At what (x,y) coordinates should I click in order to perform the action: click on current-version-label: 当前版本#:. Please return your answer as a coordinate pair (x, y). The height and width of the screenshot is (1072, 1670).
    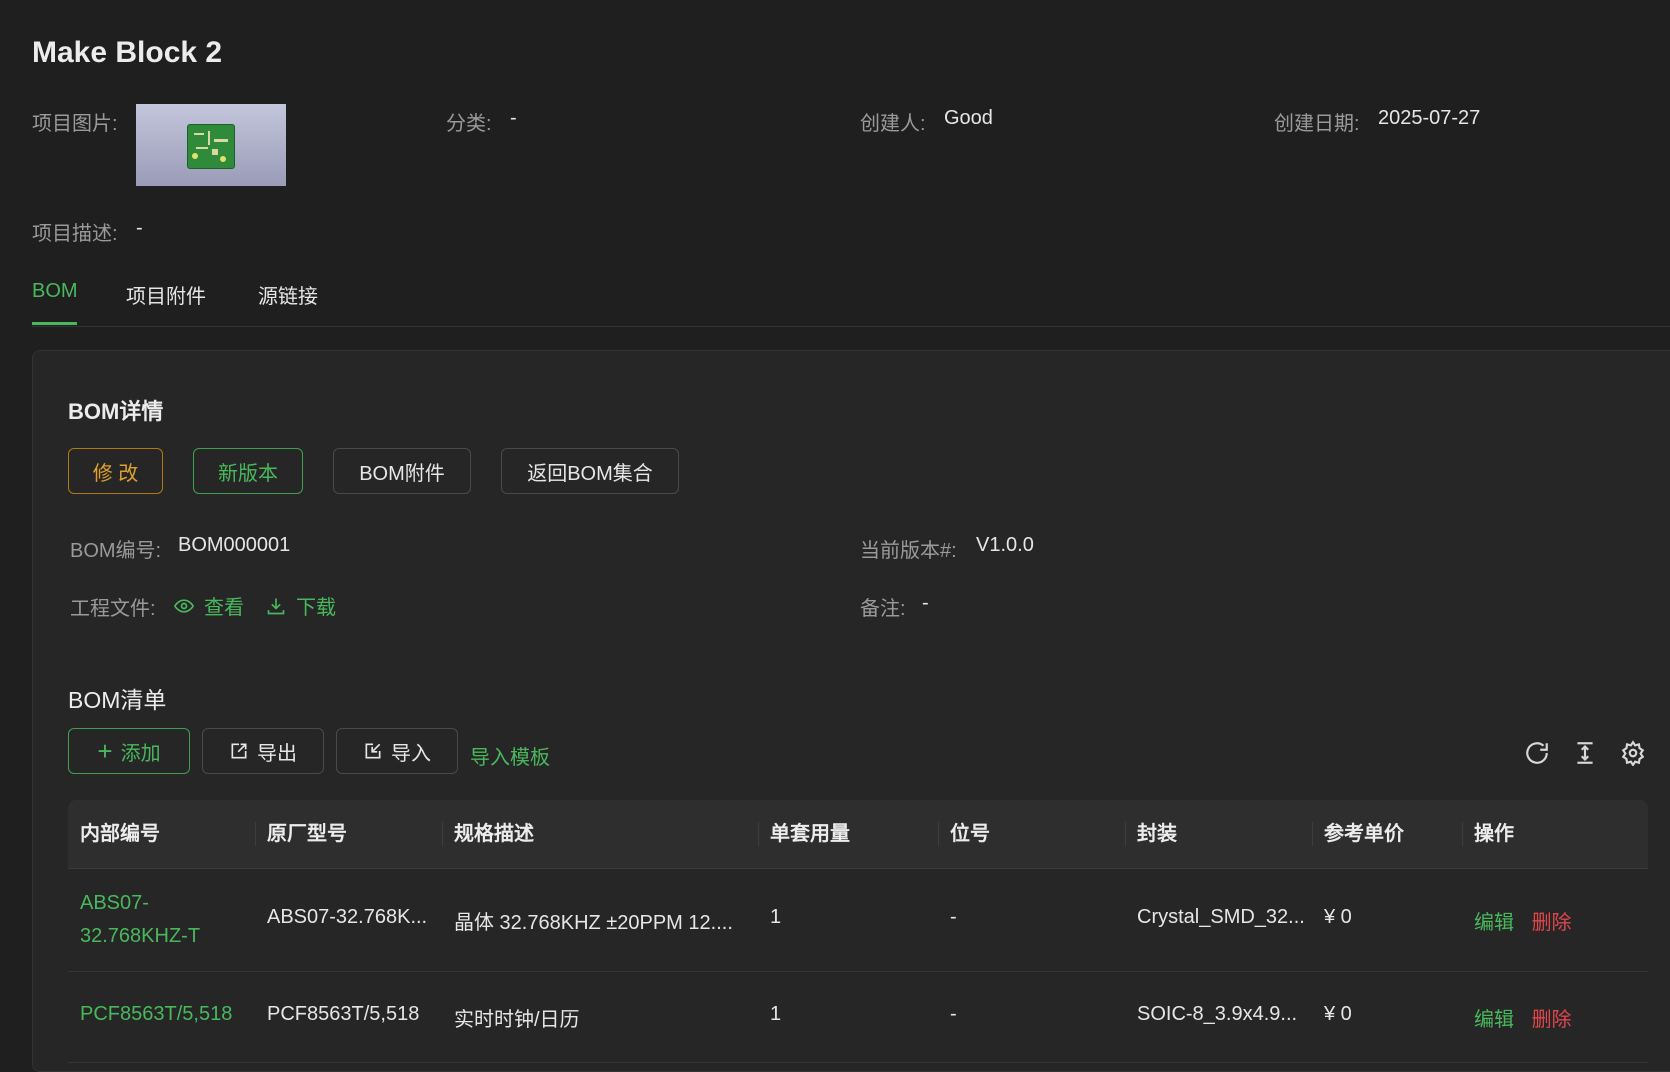
    Looking at the image, I should click on (908, 551).